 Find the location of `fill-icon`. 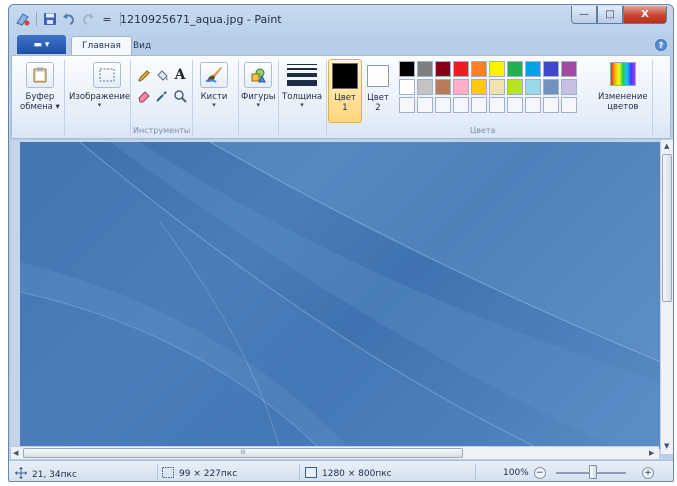

fill-icon is located at coordinates (162, 76).